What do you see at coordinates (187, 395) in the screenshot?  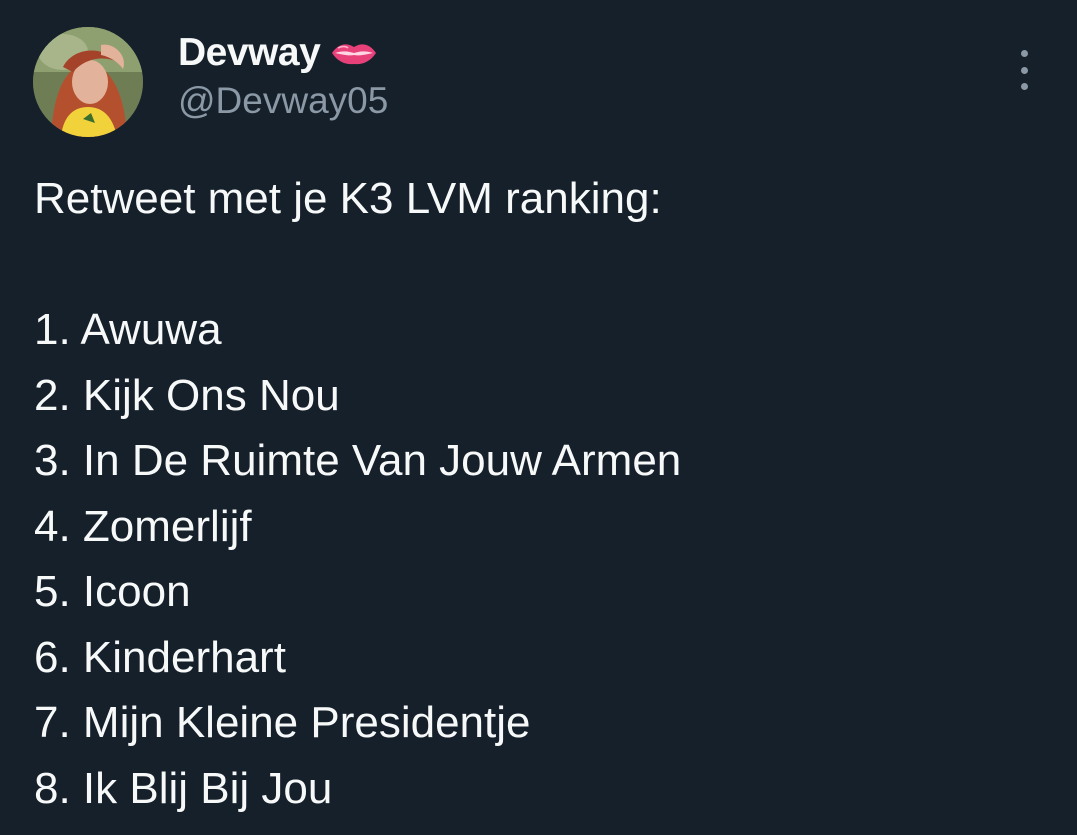 I see `ranking-item: 2. Kijk Ons Nou` at bounding box center [187, 395].